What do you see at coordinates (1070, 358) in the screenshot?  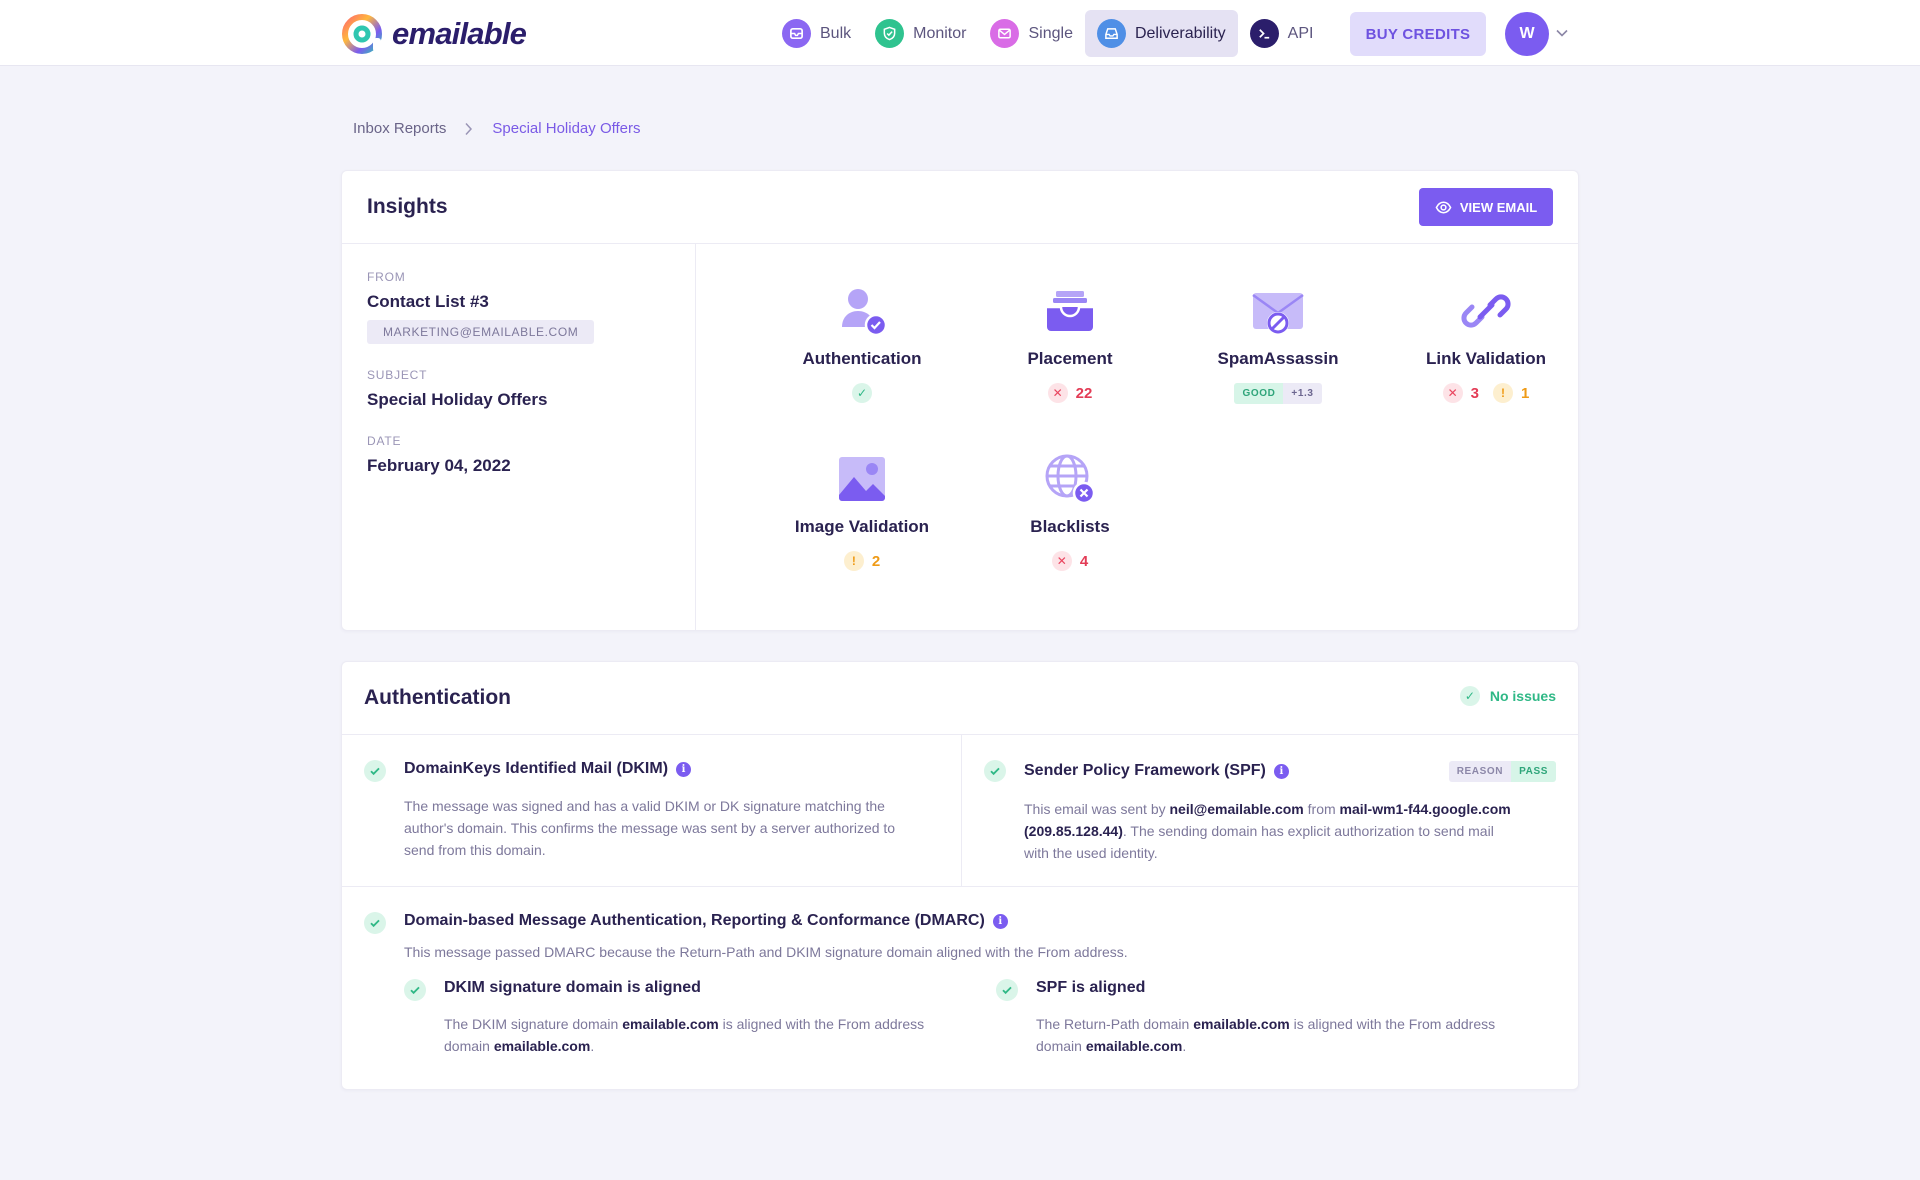 I see `tile-label: Placement` at bounding box center [1070, 358].